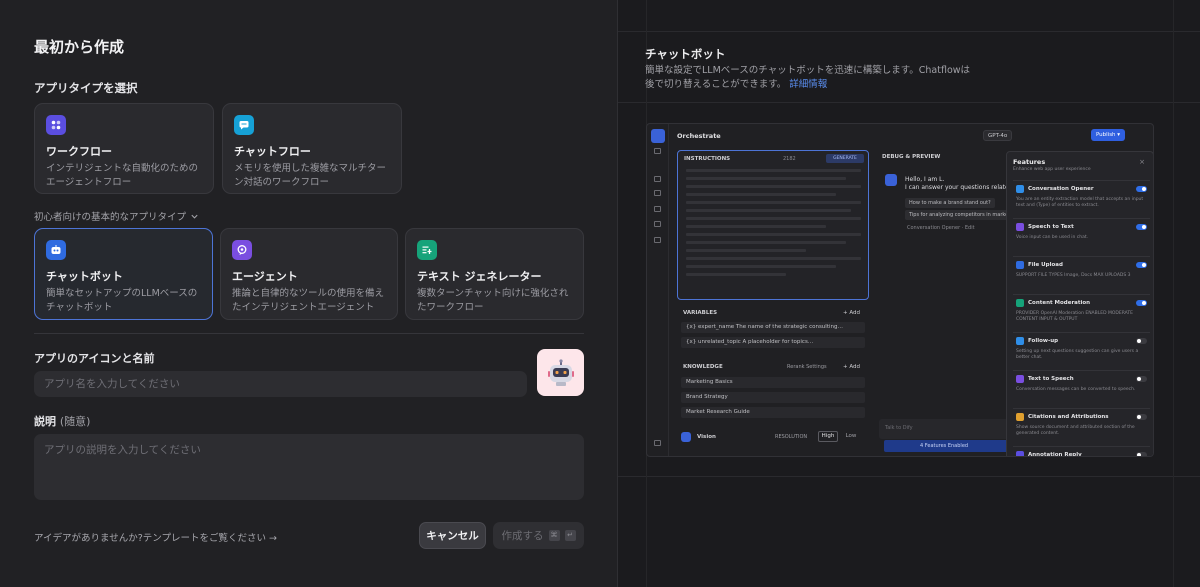 The height and width of the screenshot is (587, 1200). I want to click on robot-avatar-icon, so click(560, 372).